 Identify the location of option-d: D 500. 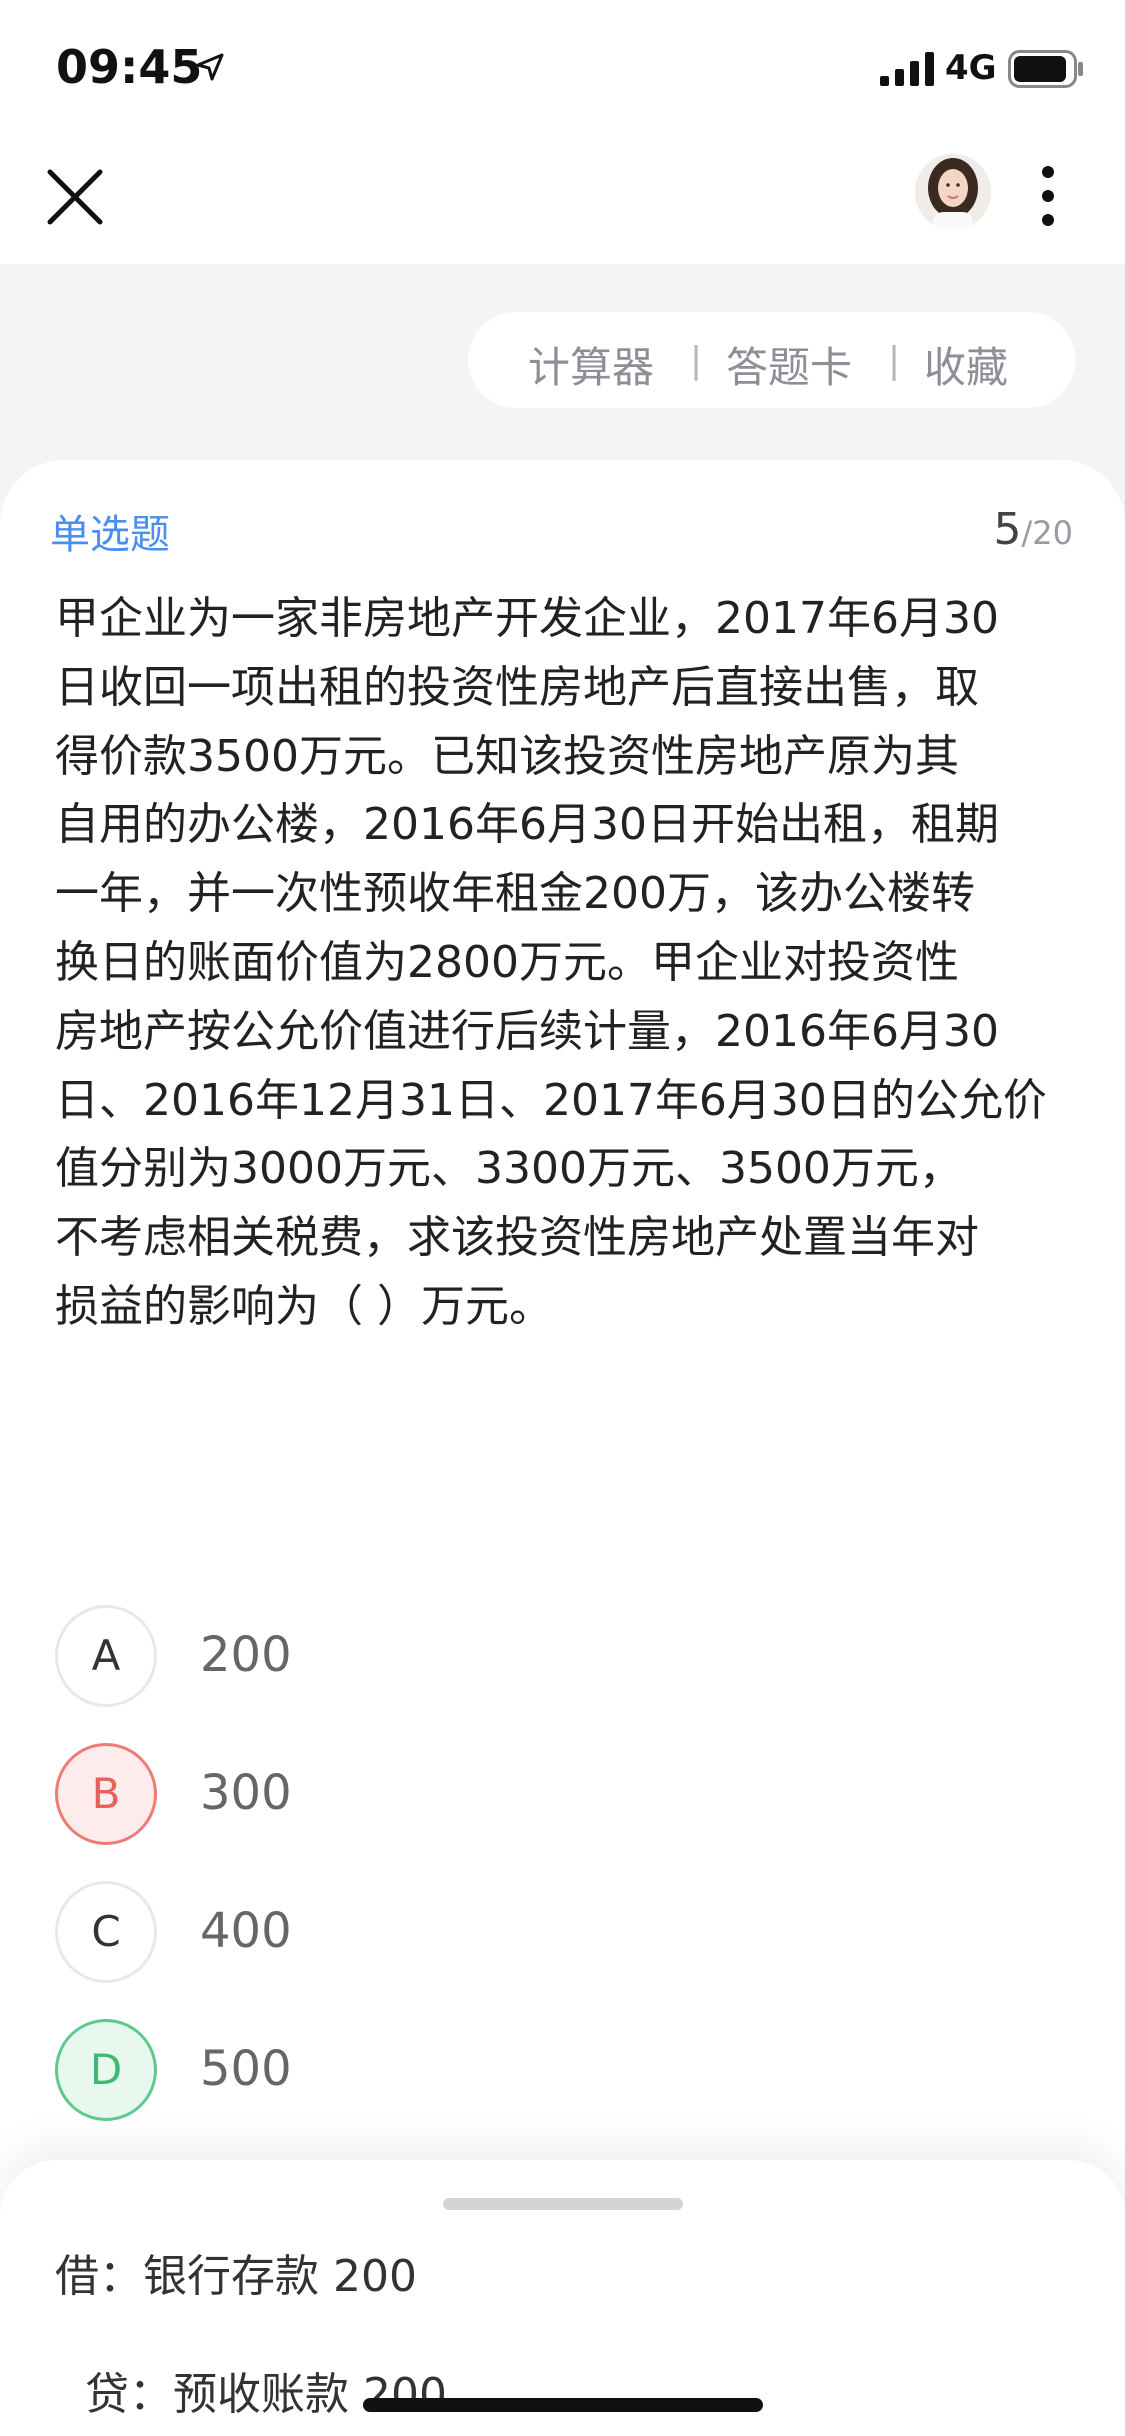
(405, 2070).